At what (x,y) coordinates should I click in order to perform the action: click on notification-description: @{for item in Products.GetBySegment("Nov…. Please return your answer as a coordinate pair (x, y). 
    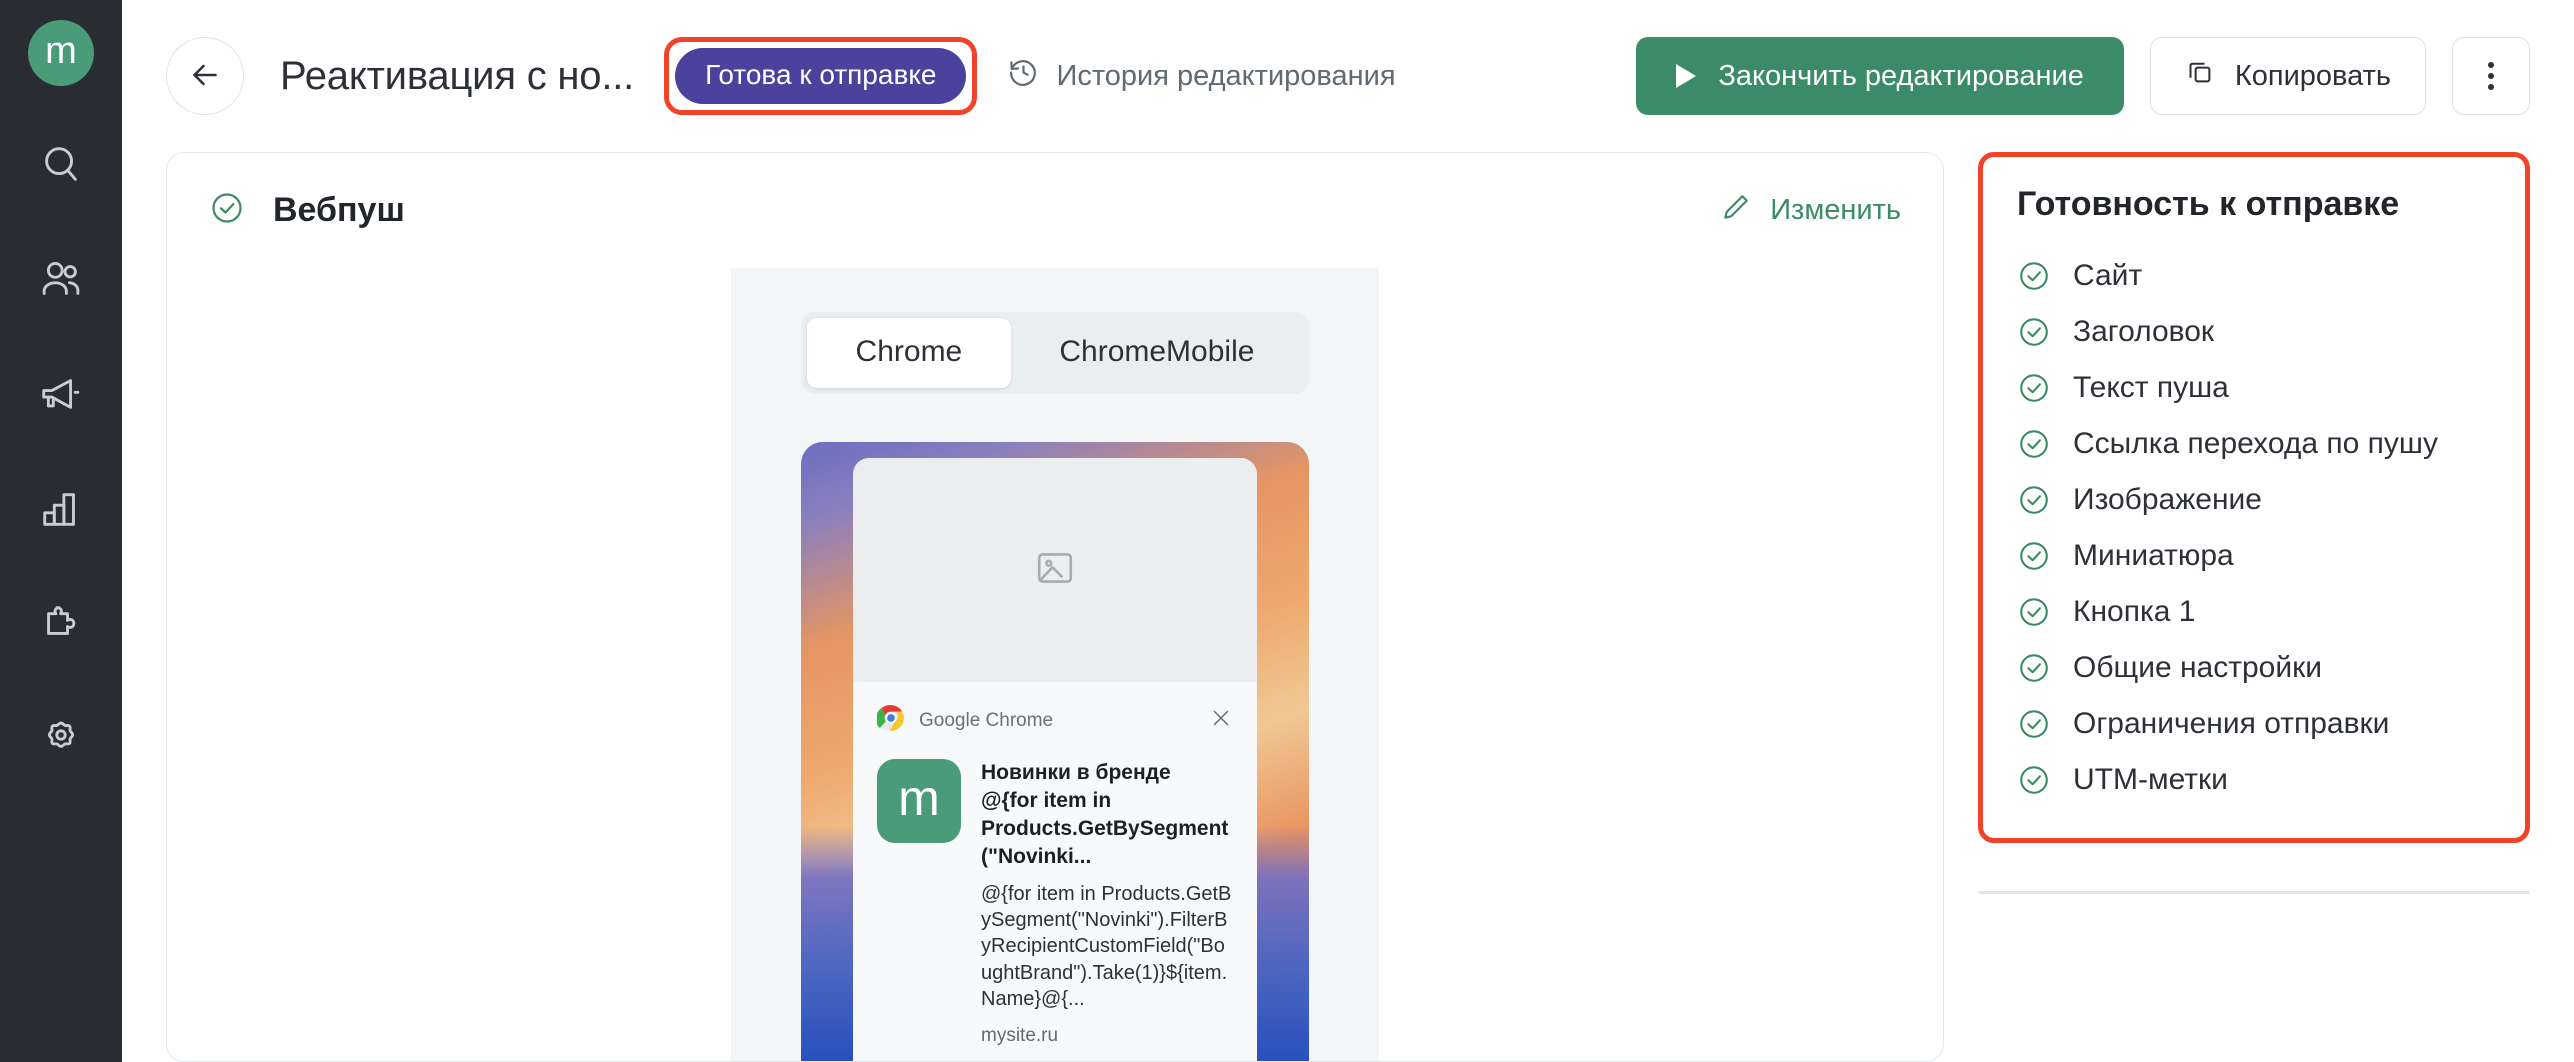
    Looking at the image, I should click on (1106, 946).